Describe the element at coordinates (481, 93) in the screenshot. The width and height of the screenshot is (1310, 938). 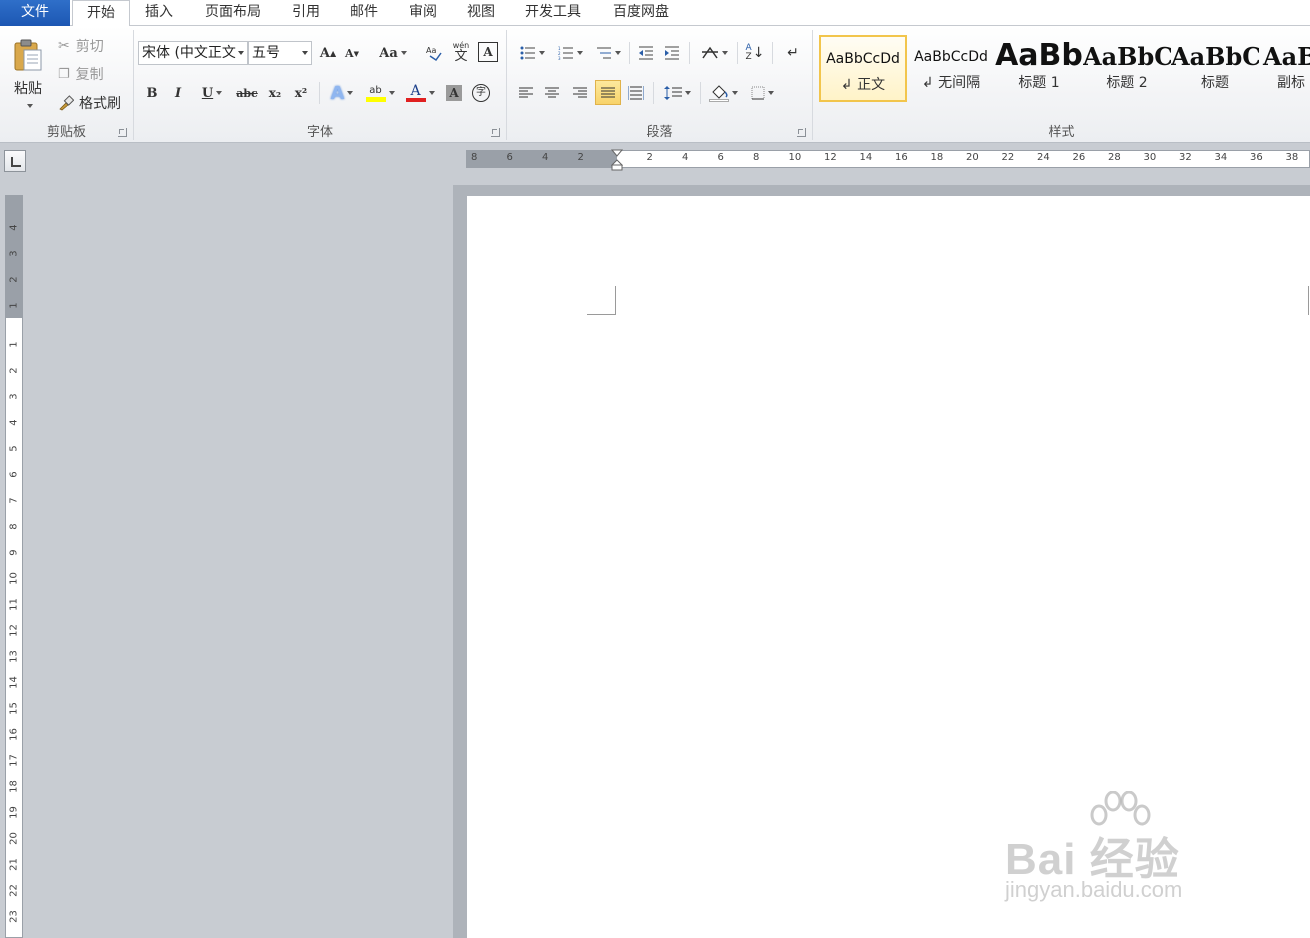
I see `enclose-characters-button: 字` at that location.